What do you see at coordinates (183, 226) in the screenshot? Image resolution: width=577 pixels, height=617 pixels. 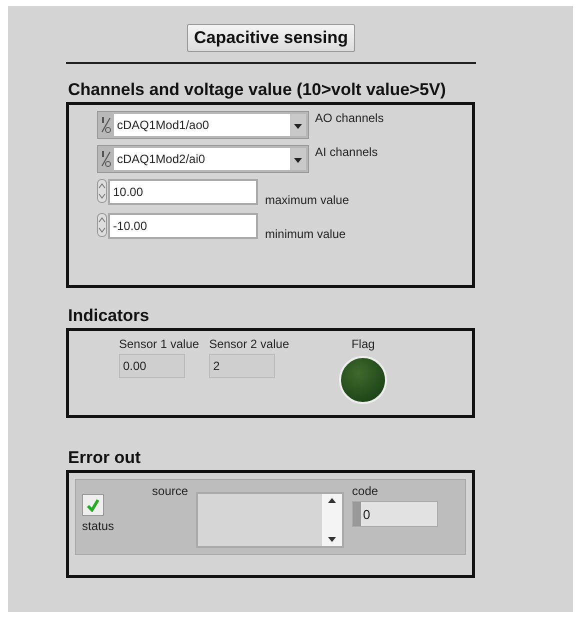 I see `numeric-field: -10.00` at bounding box center [183, 226].